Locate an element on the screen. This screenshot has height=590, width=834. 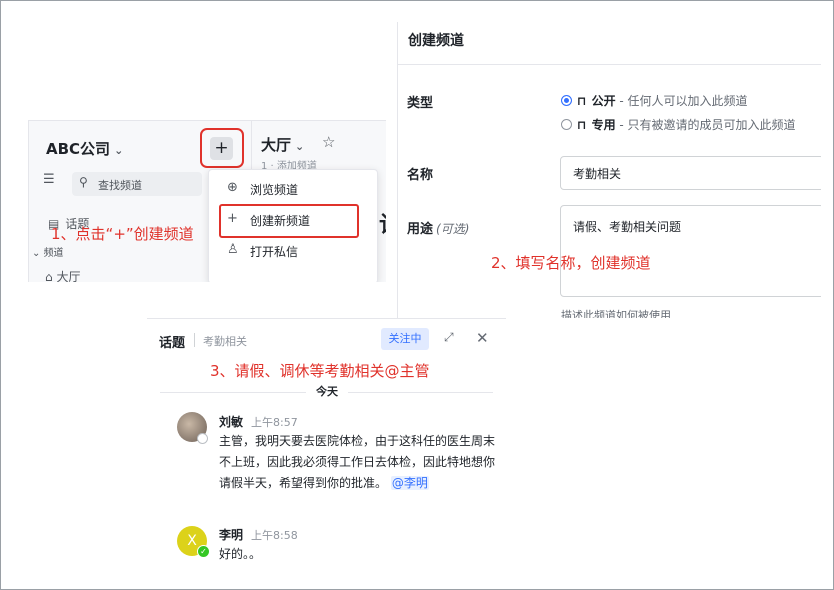
unlock-icon: ⊓ is located at coordinates (582, 101).